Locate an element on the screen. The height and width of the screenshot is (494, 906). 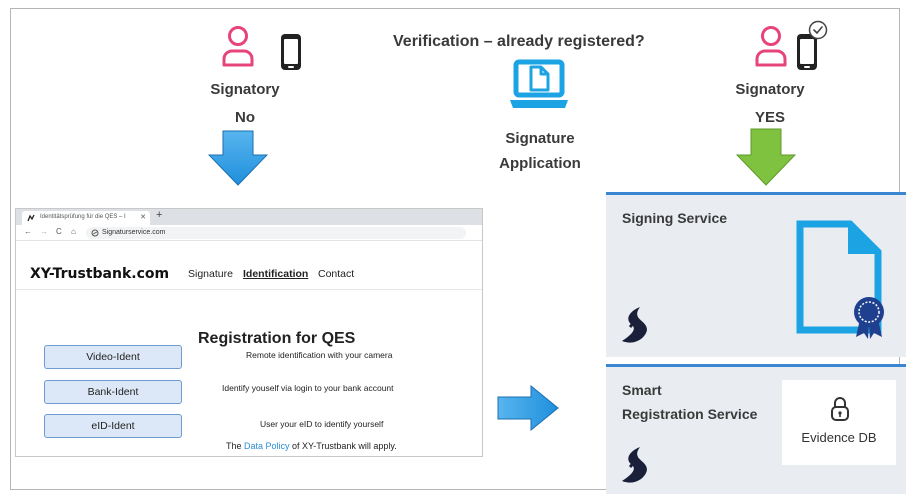
policy-suffix: of XY-Trustbank will apply. is located at coordinates (343, 446).